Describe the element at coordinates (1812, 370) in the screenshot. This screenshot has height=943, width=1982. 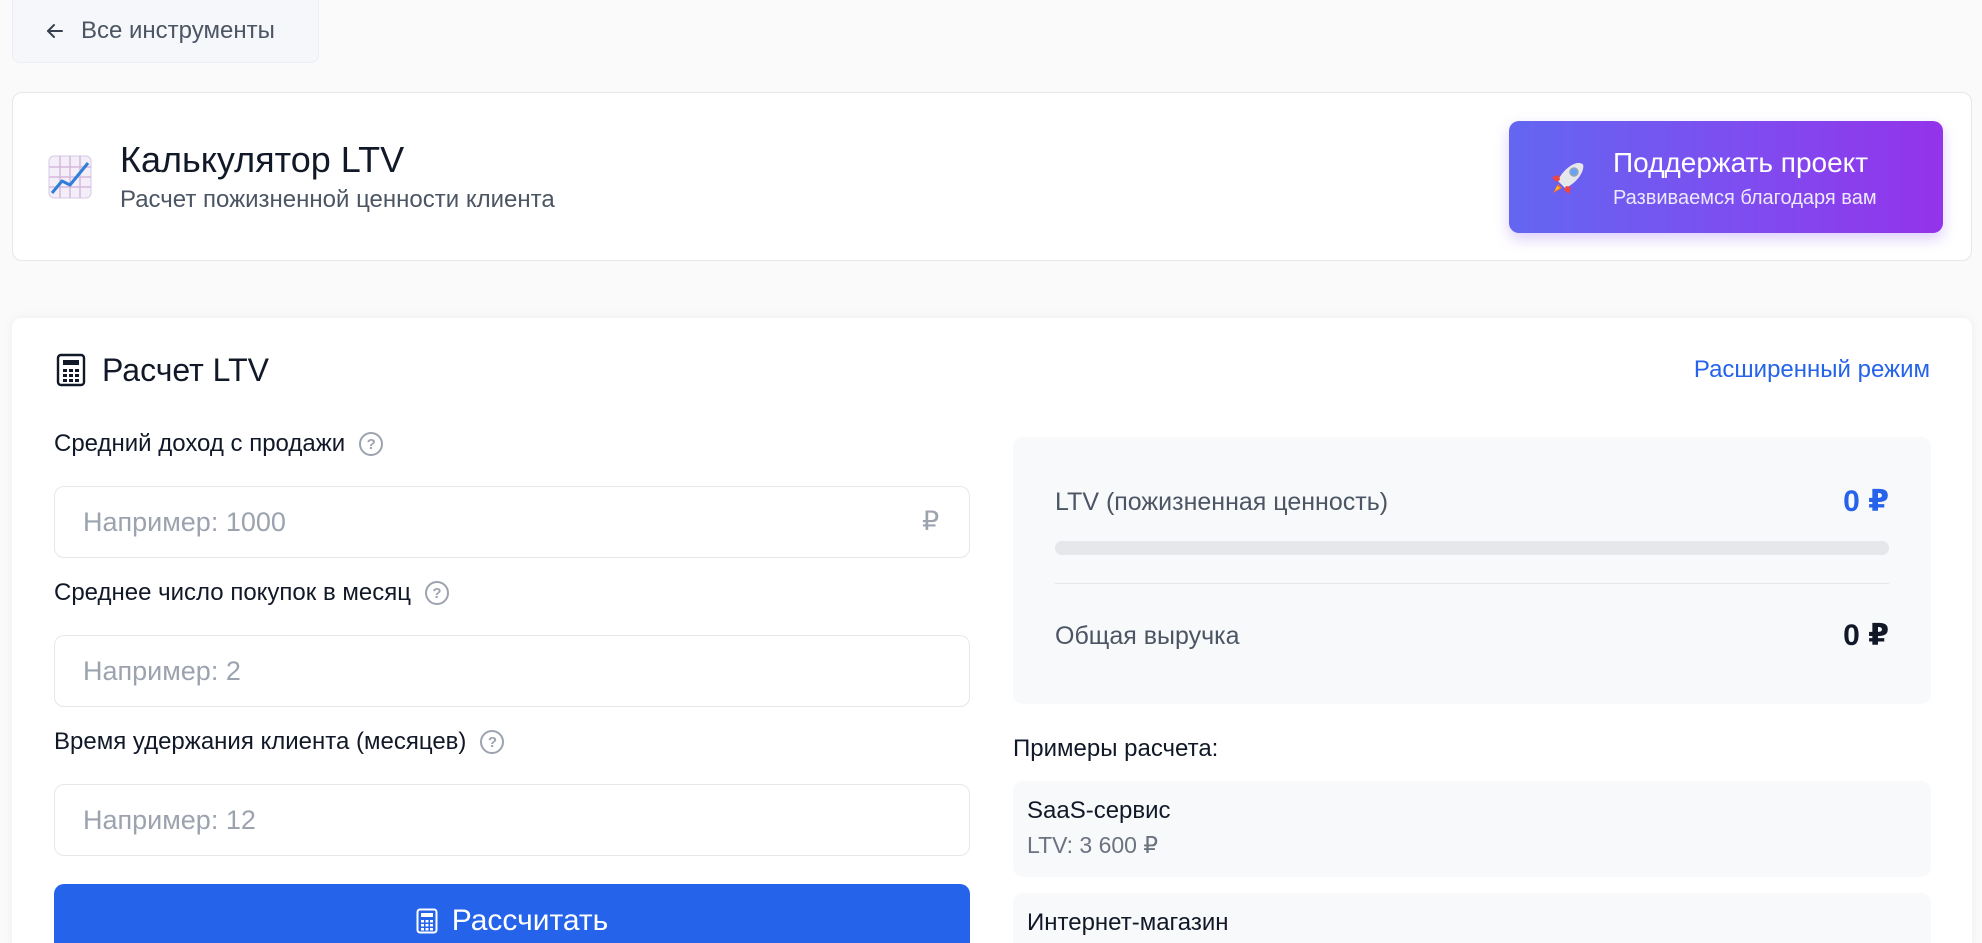
I see `advanced-mode-link: Расширенный режим` at that location.